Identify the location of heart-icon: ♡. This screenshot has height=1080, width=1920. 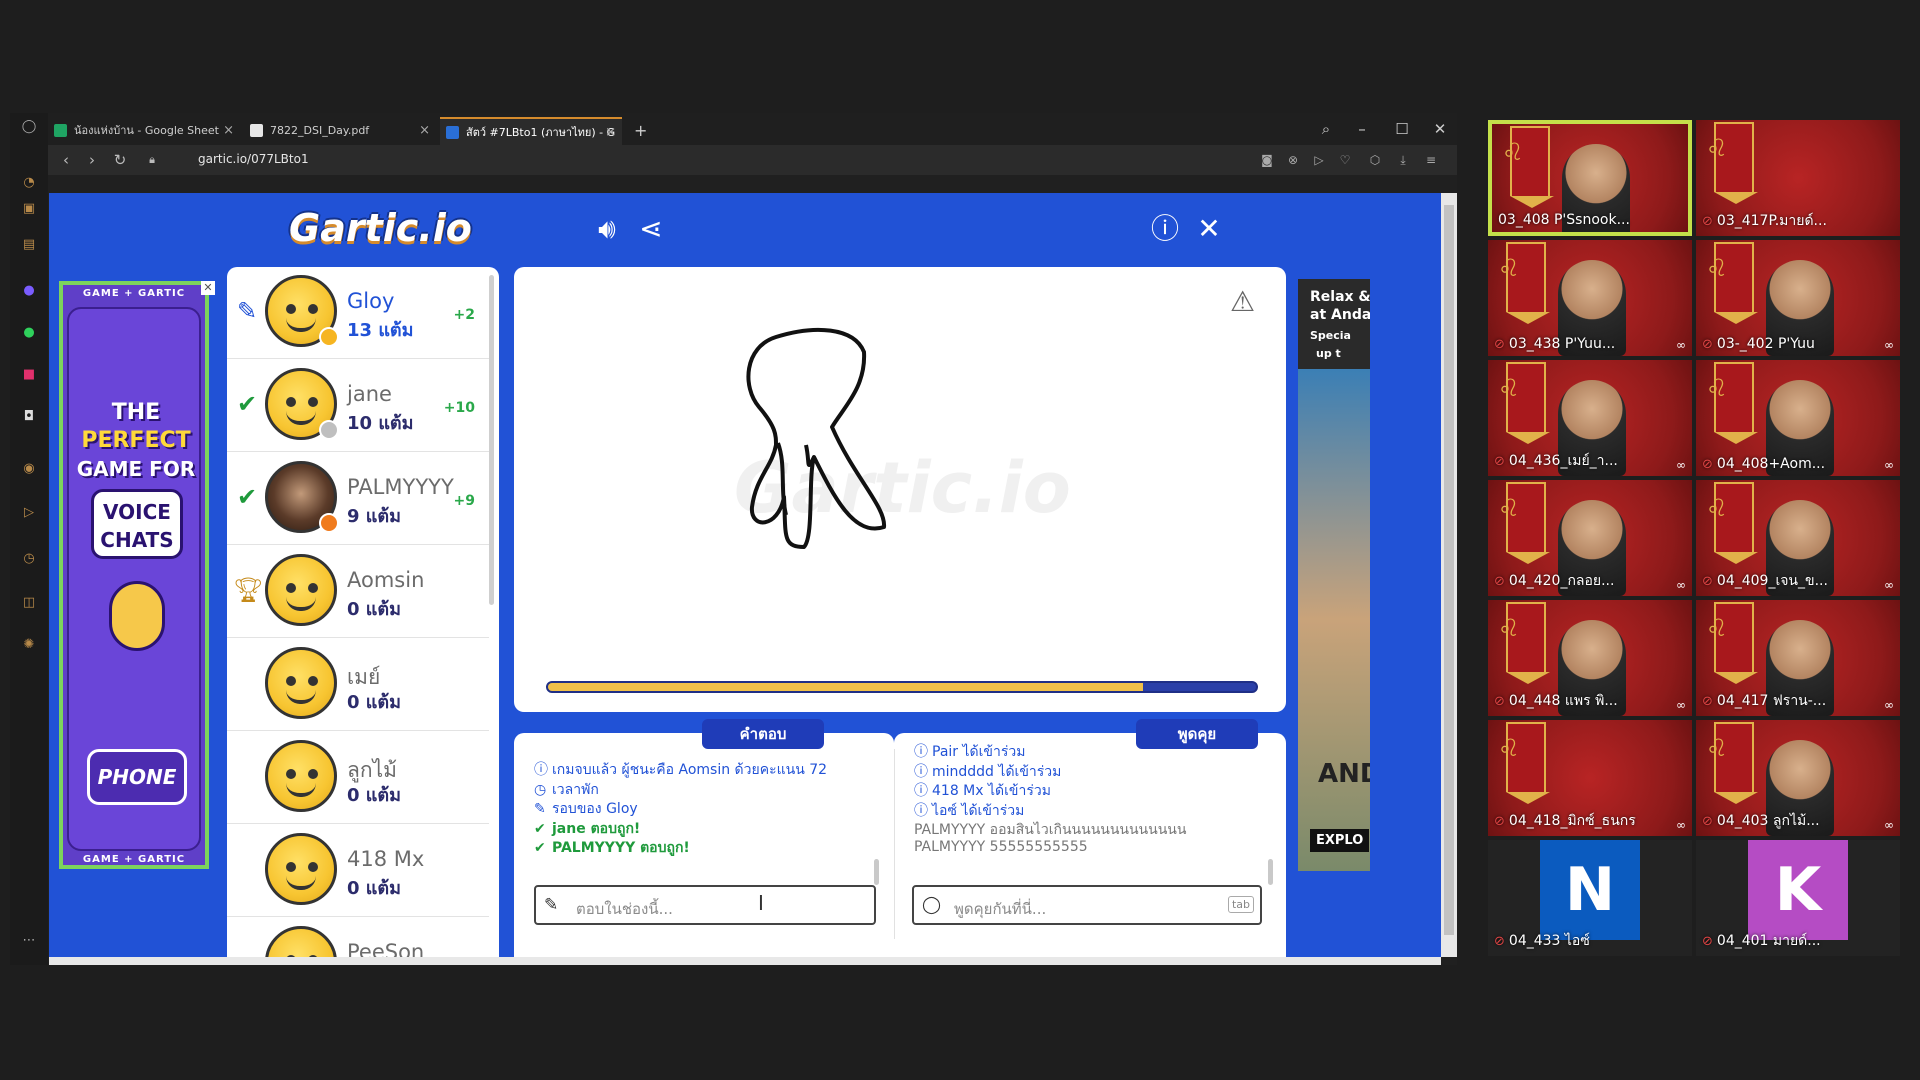
(1345, 160).